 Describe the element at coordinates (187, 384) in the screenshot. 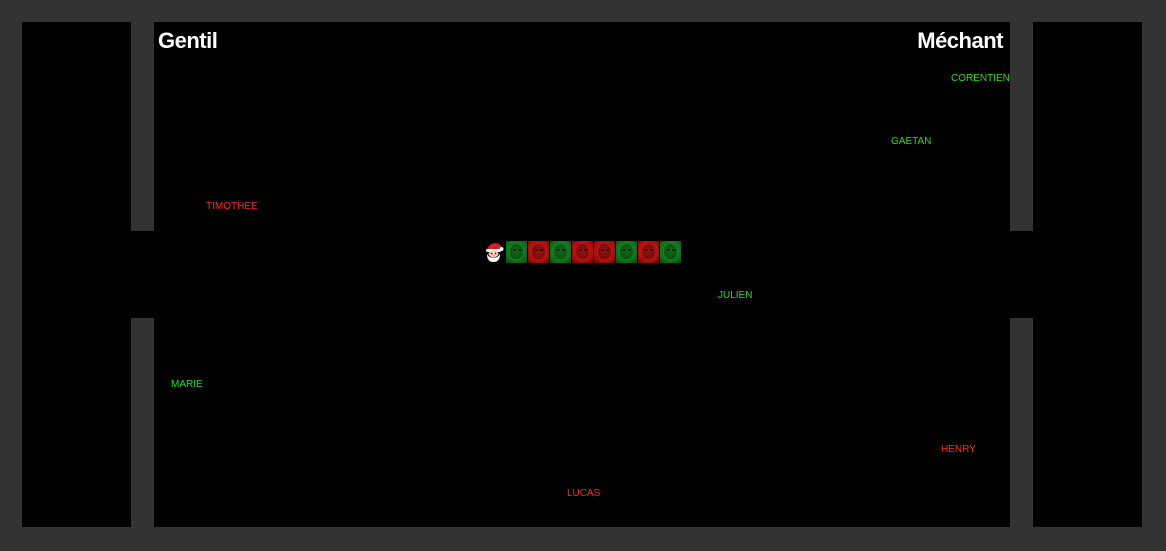

I see `player-name: MARIE` at that location.